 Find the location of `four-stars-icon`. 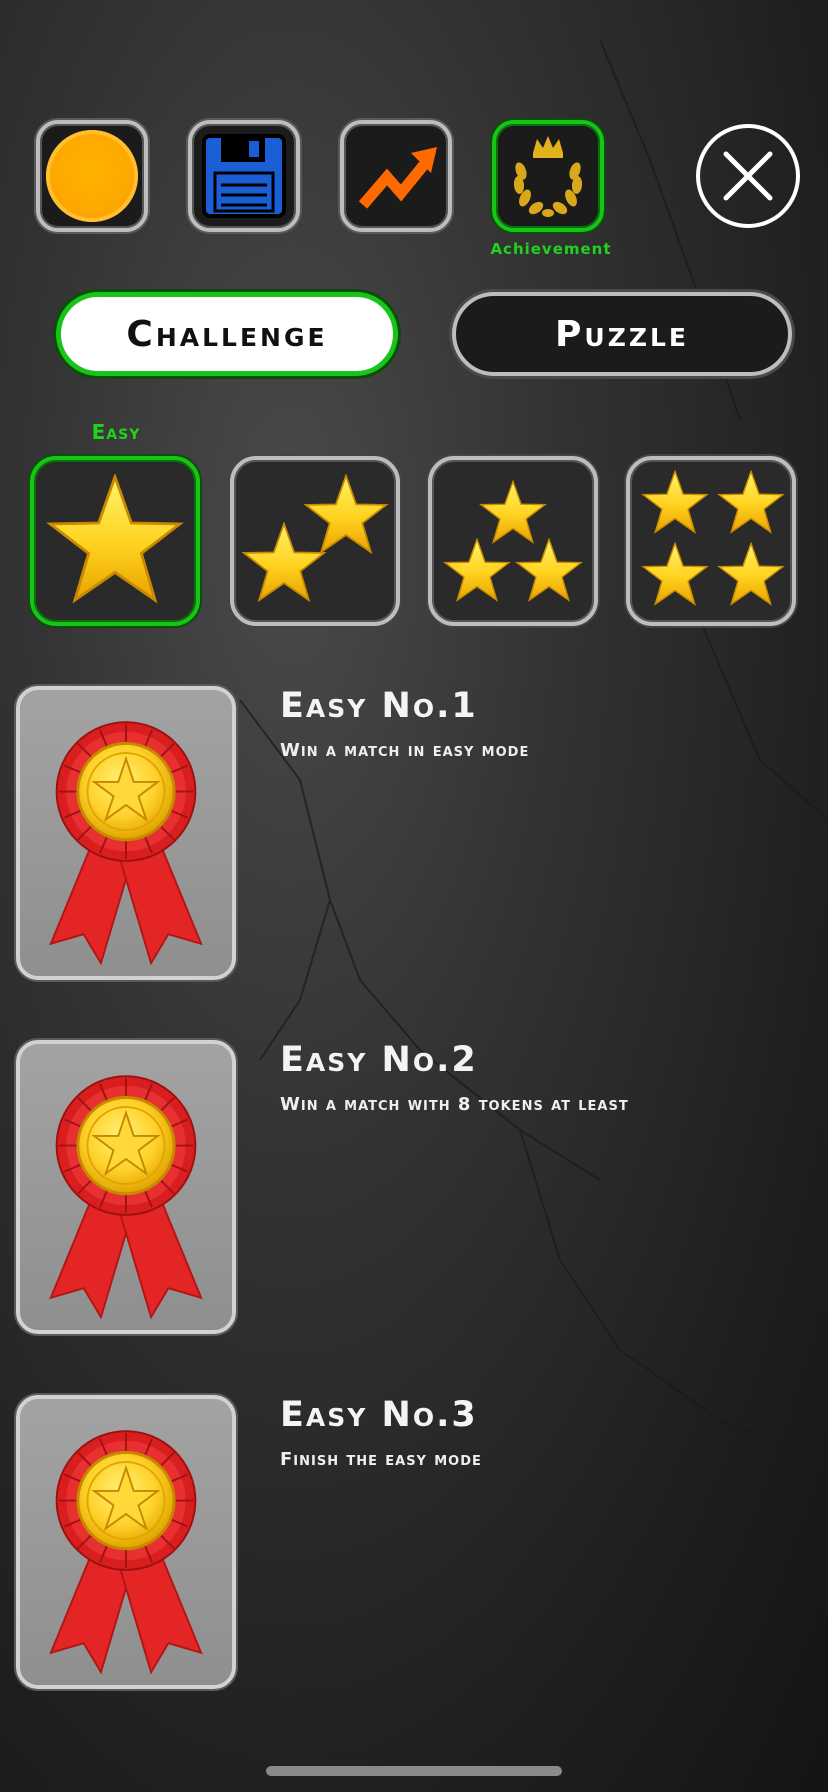

four-stars-icon is located at coordinates (713, 537).